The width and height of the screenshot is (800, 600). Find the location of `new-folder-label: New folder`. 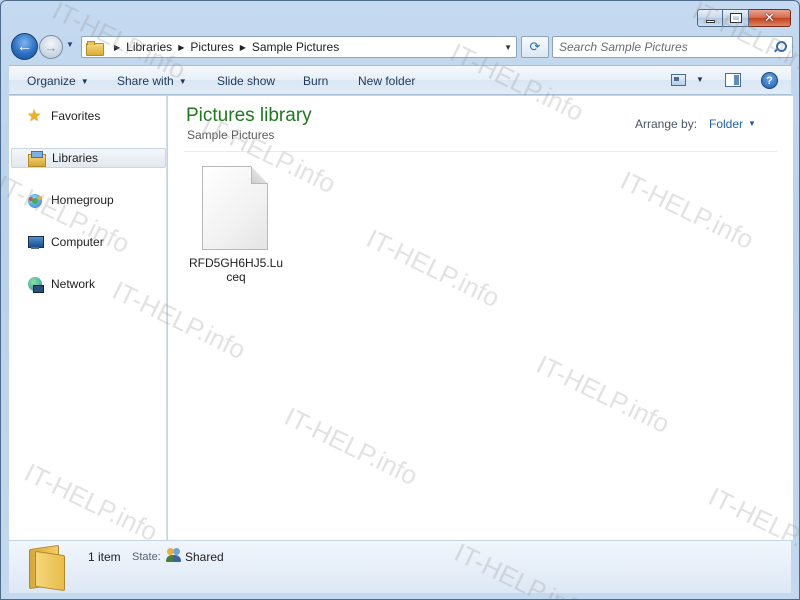

new-folder-label: New folder is located at coordinates (387, 81).